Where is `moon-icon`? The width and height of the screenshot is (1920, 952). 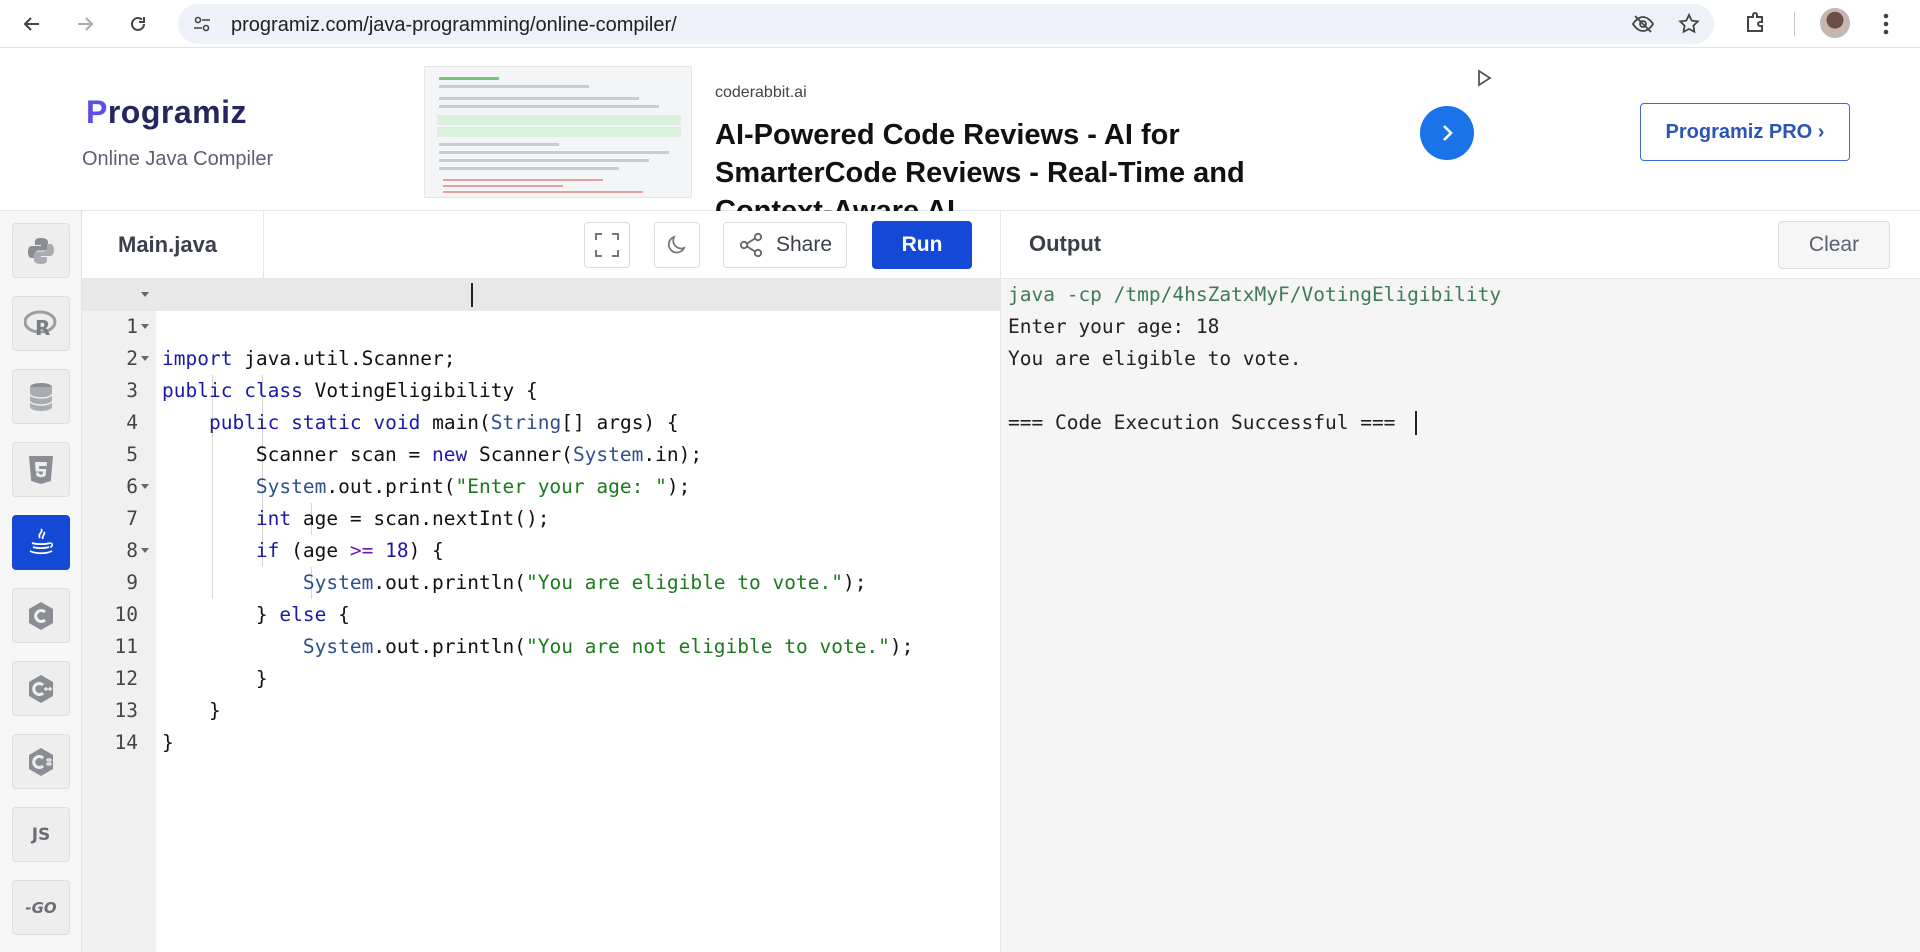
moon-icon is located at coordinates (676, 244).